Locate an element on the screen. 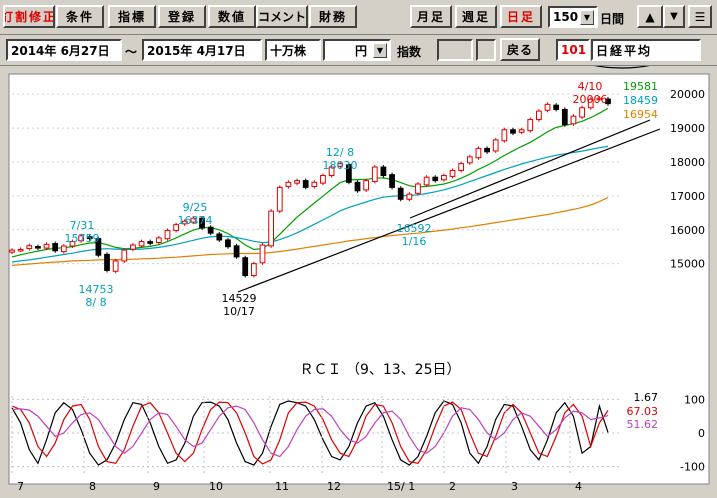 Image resolution: width=717 pixels, height=498 pixels. code-field: 101 is located at coordinates (573, 50).